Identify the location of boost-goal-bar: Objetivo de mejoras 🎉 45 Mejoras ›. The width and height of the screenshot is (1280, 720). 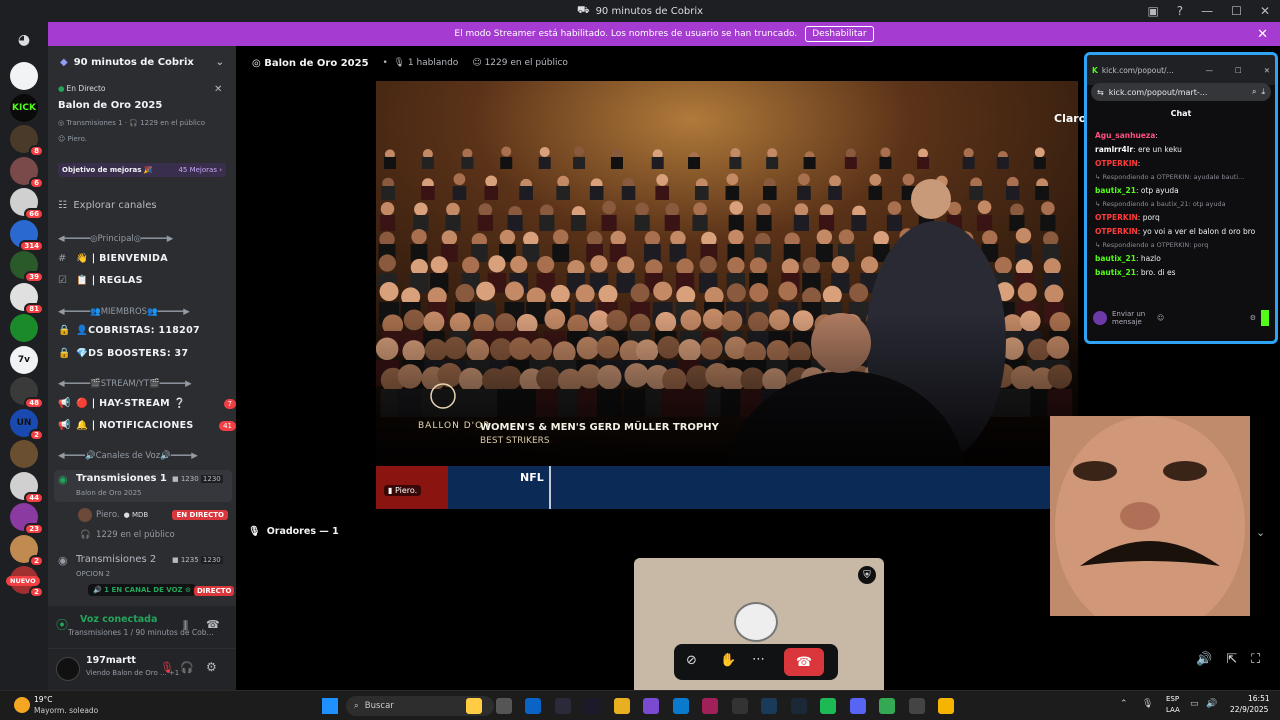
(142, 170).